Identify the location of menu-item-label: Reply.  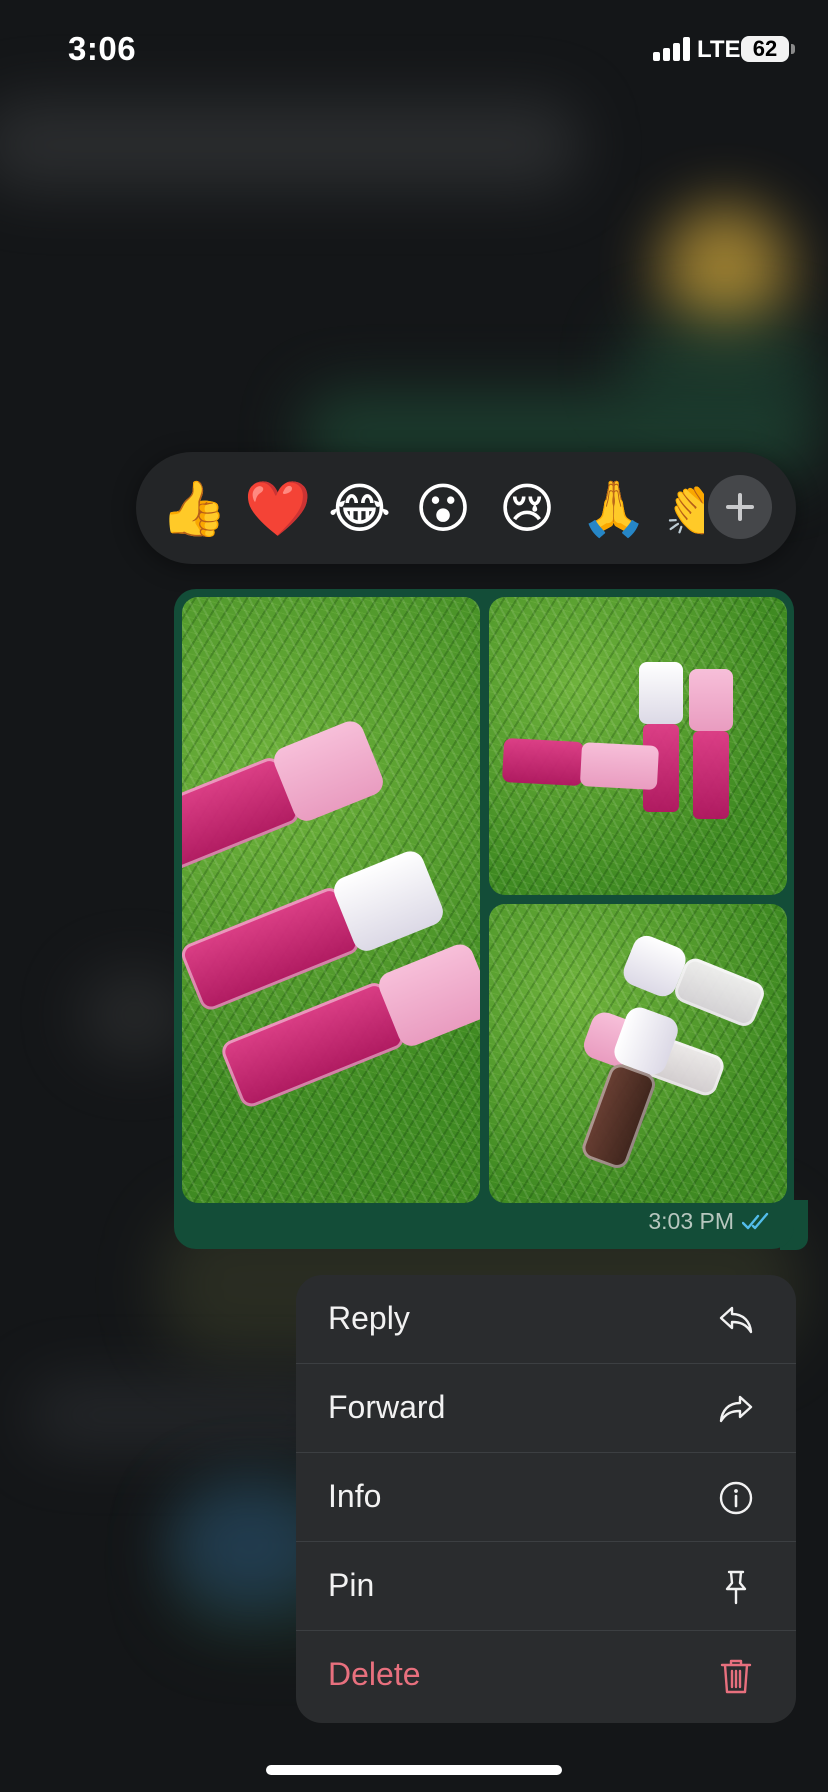
(369, 1318).